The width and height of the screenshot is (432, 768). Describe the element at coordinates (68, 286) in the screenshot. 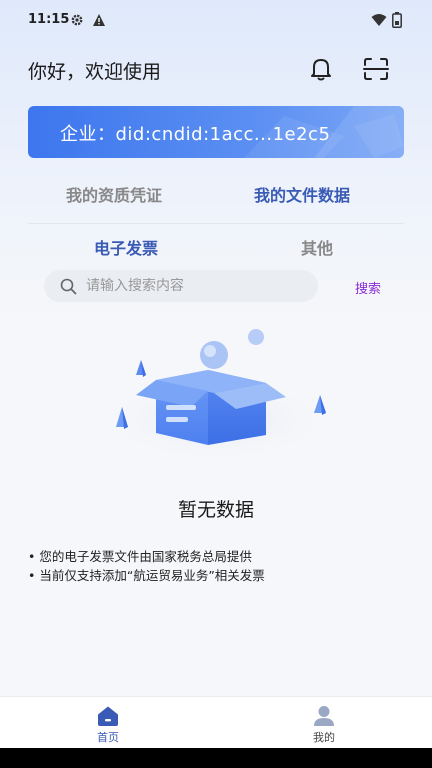

I see `search-icon` at that location.